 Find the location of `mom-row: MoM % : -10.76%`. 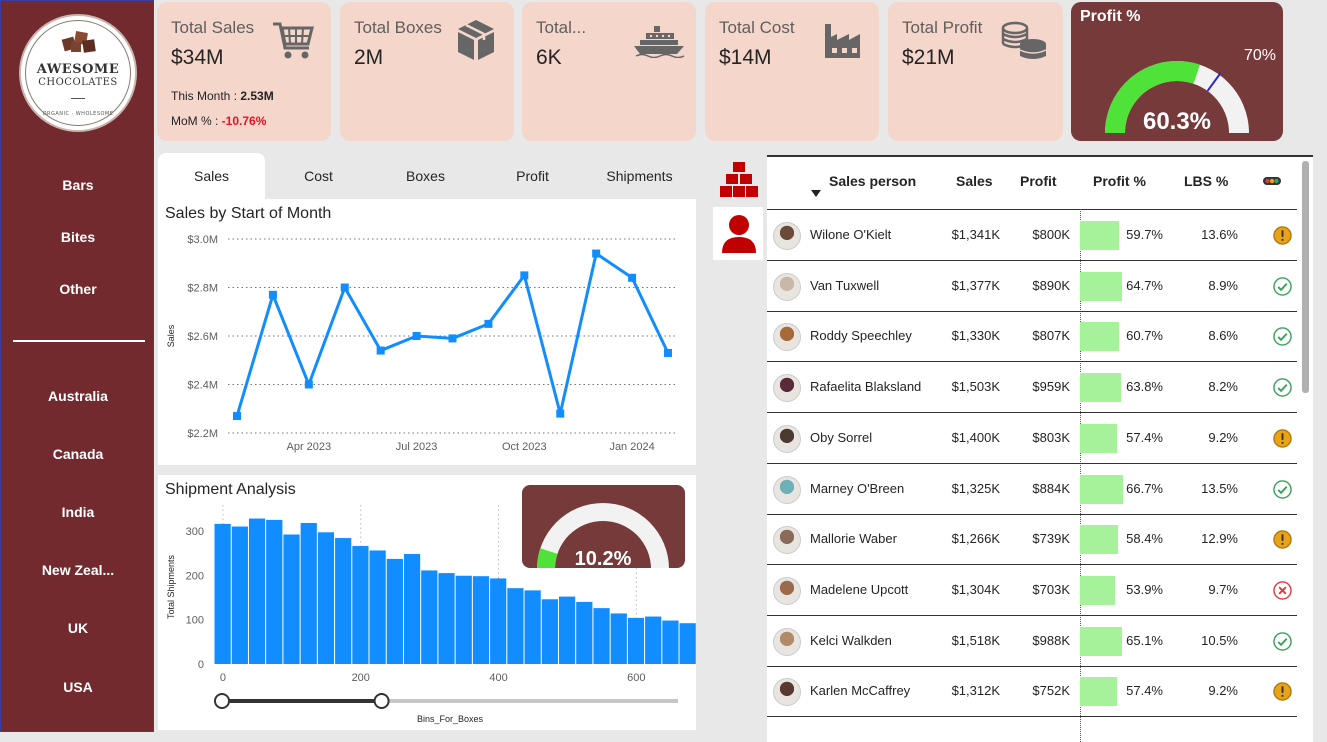

mom-row: MoM % : -10.76% is located at coordinates (218, 121).